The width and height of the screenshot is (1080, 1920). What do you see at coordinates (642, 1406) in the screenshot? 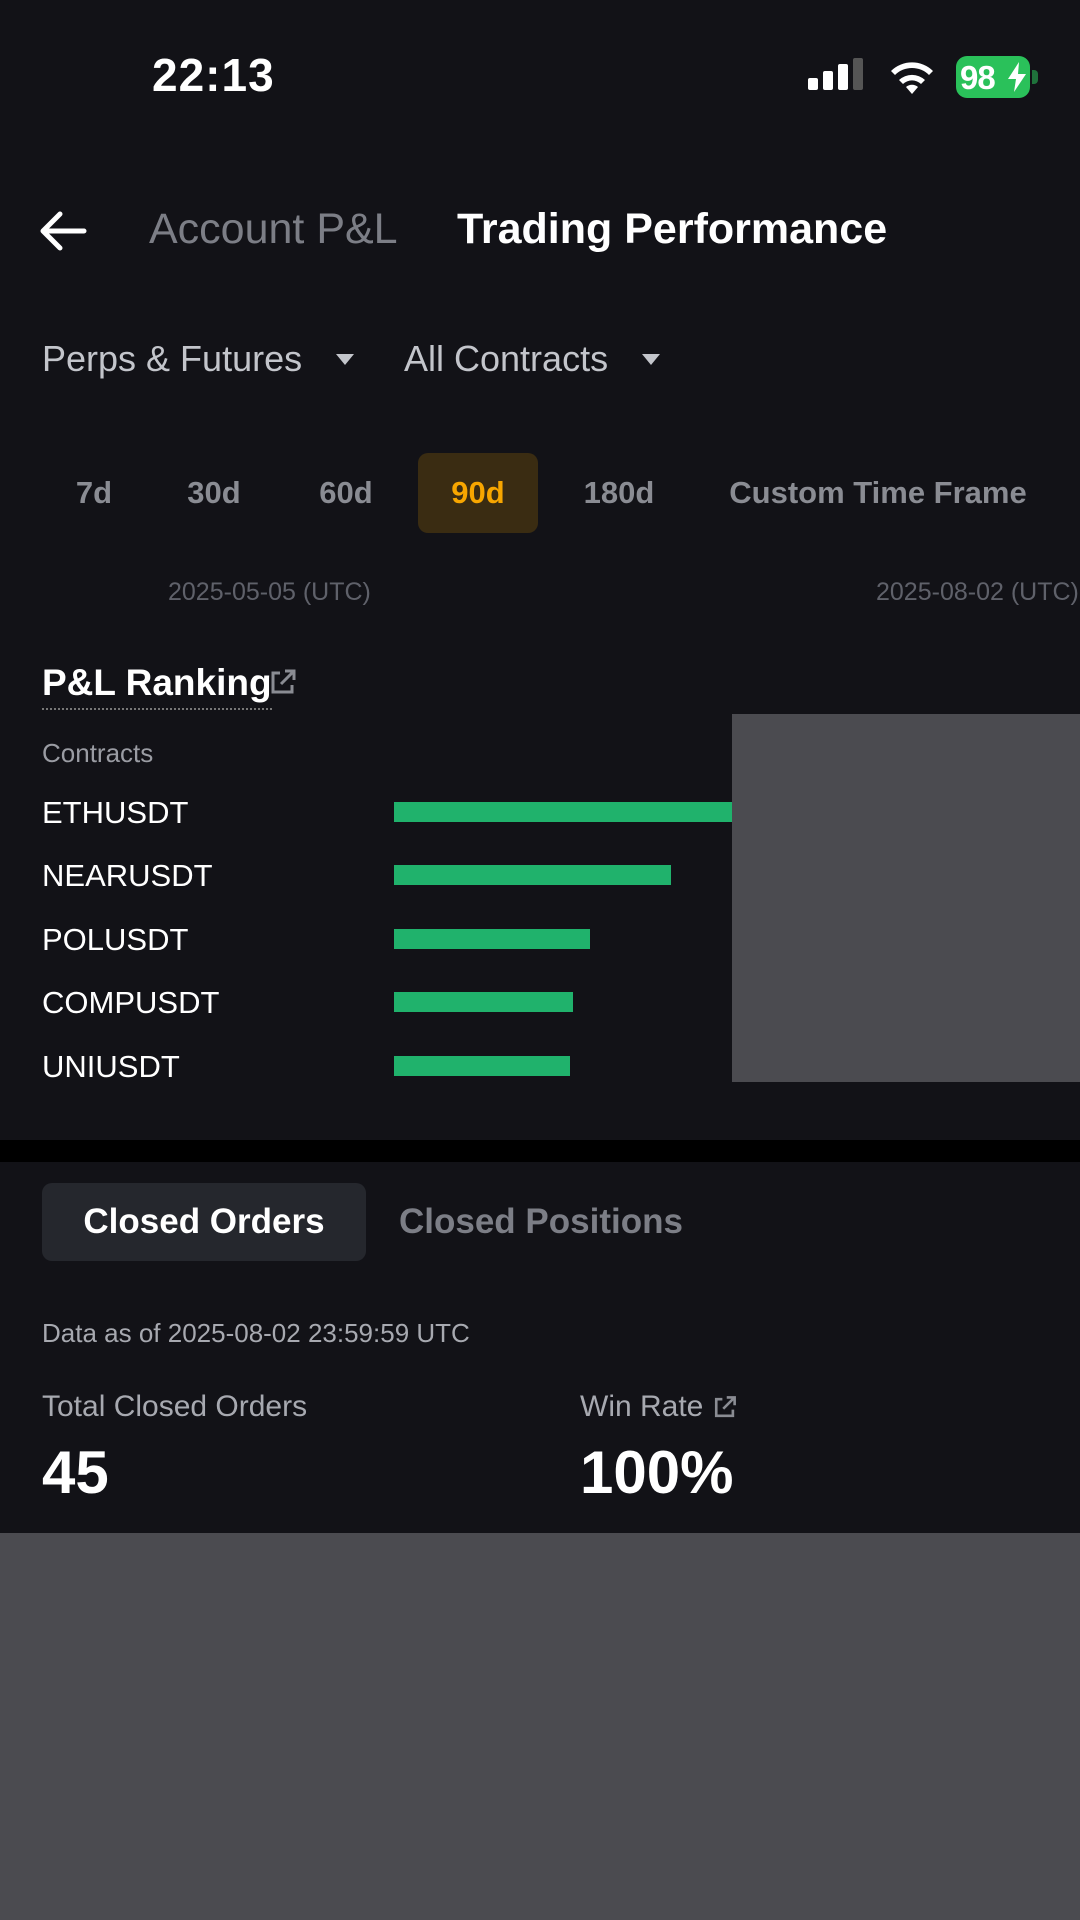
I see `win-rate-label: Win Rate` at bounding box center [642, 1406].